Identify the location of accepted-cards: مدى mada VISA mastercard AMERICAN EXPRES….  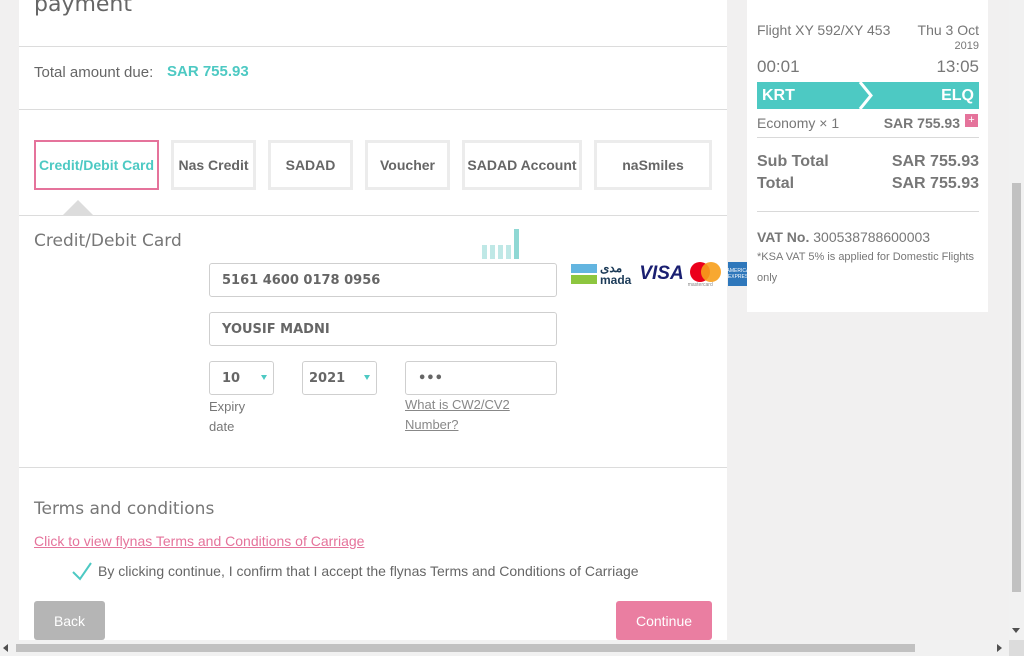
(662, 275).